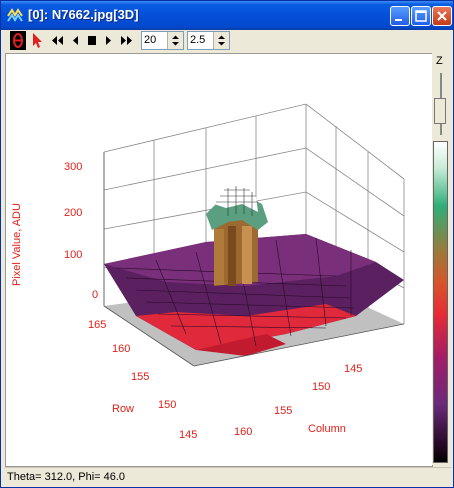 This screenshot has width=454, height=488. Describe the element at coordinates (83, 14) in the screenshot. I see `window-title: [0]: N7662.jpg[3D]` at that location.